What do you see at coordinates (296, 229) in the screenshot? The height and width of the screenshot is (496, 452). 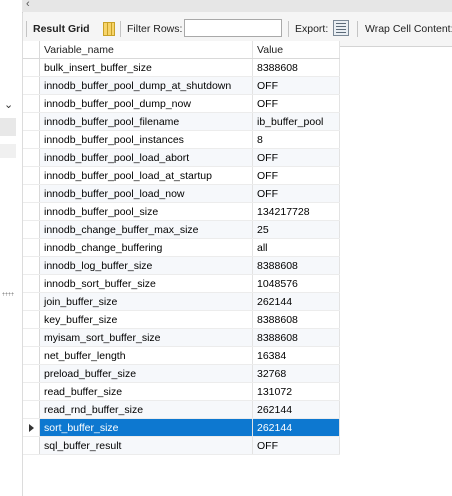 I see `cell-value: 25` at bounding box center [296, 229].